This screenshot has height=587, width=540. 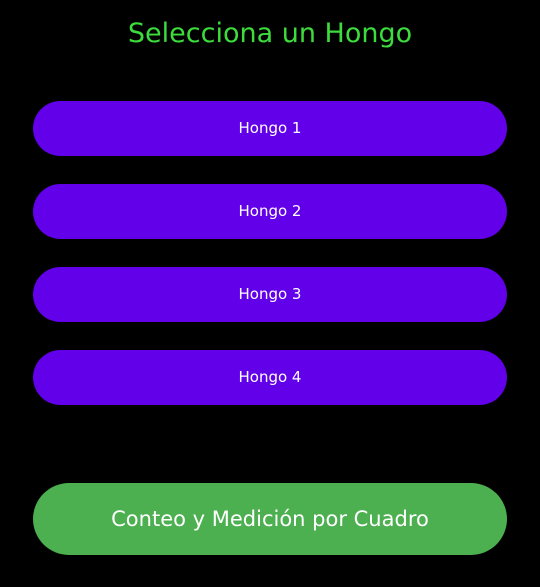 What do you see at coordinates (270, 33) in the screenshot?
I see `page-title: Selecciona un Hongo` at bounding box center [270, 33].